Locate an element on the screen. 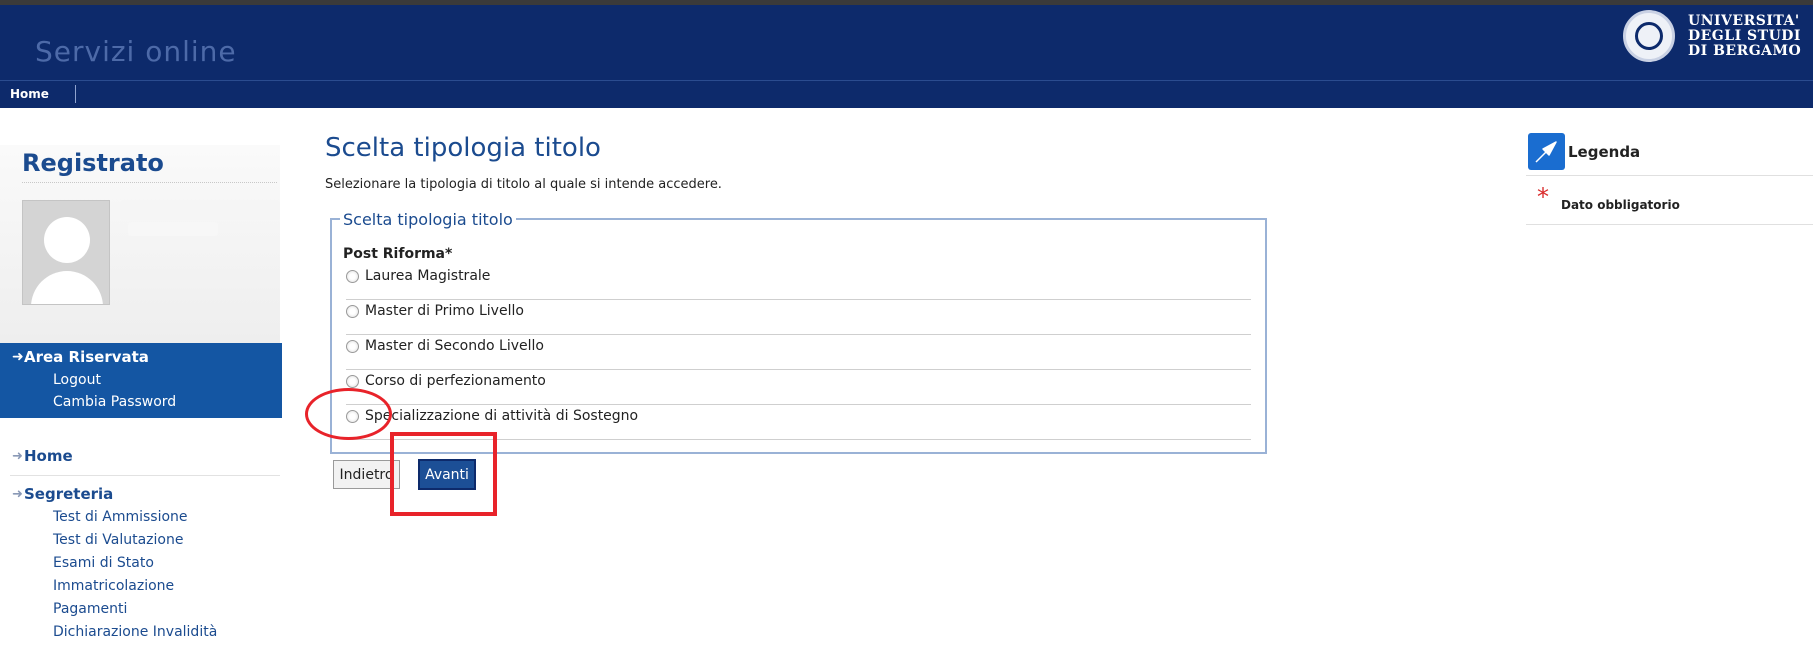 The width and height of the screenshot is (1813, 651). sidebar-link-dichiarazione-invalidita: Dichiarazione Invalidità is located at coordinates (135, 632).